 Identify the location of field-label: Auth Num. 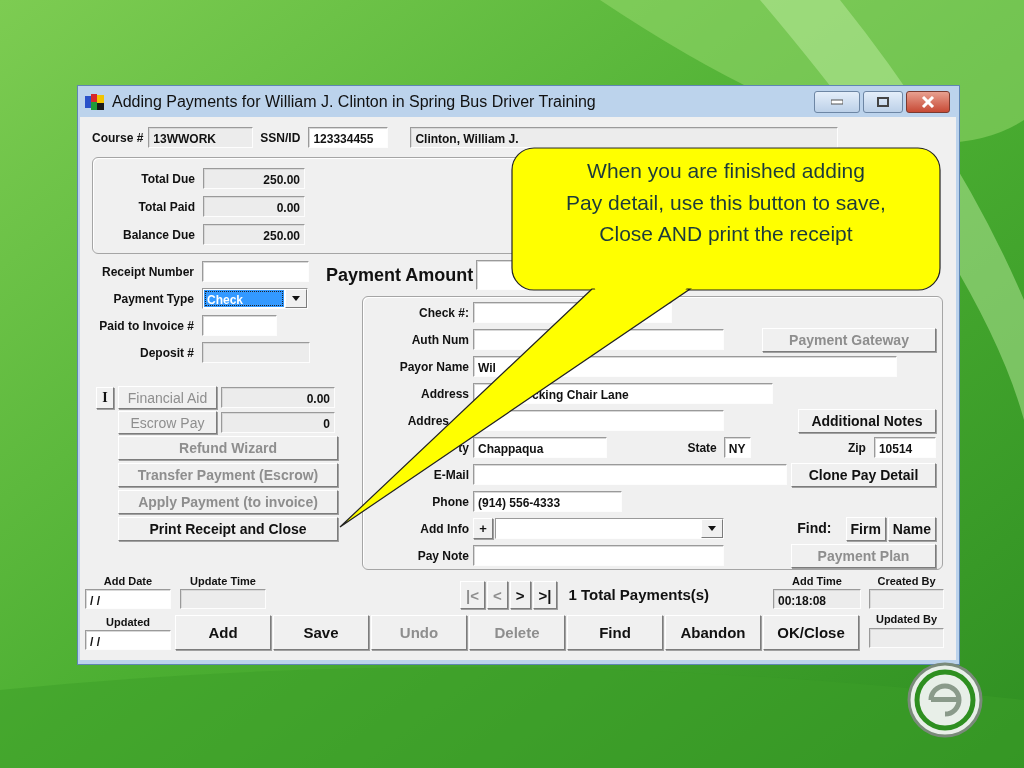
(440, 340).